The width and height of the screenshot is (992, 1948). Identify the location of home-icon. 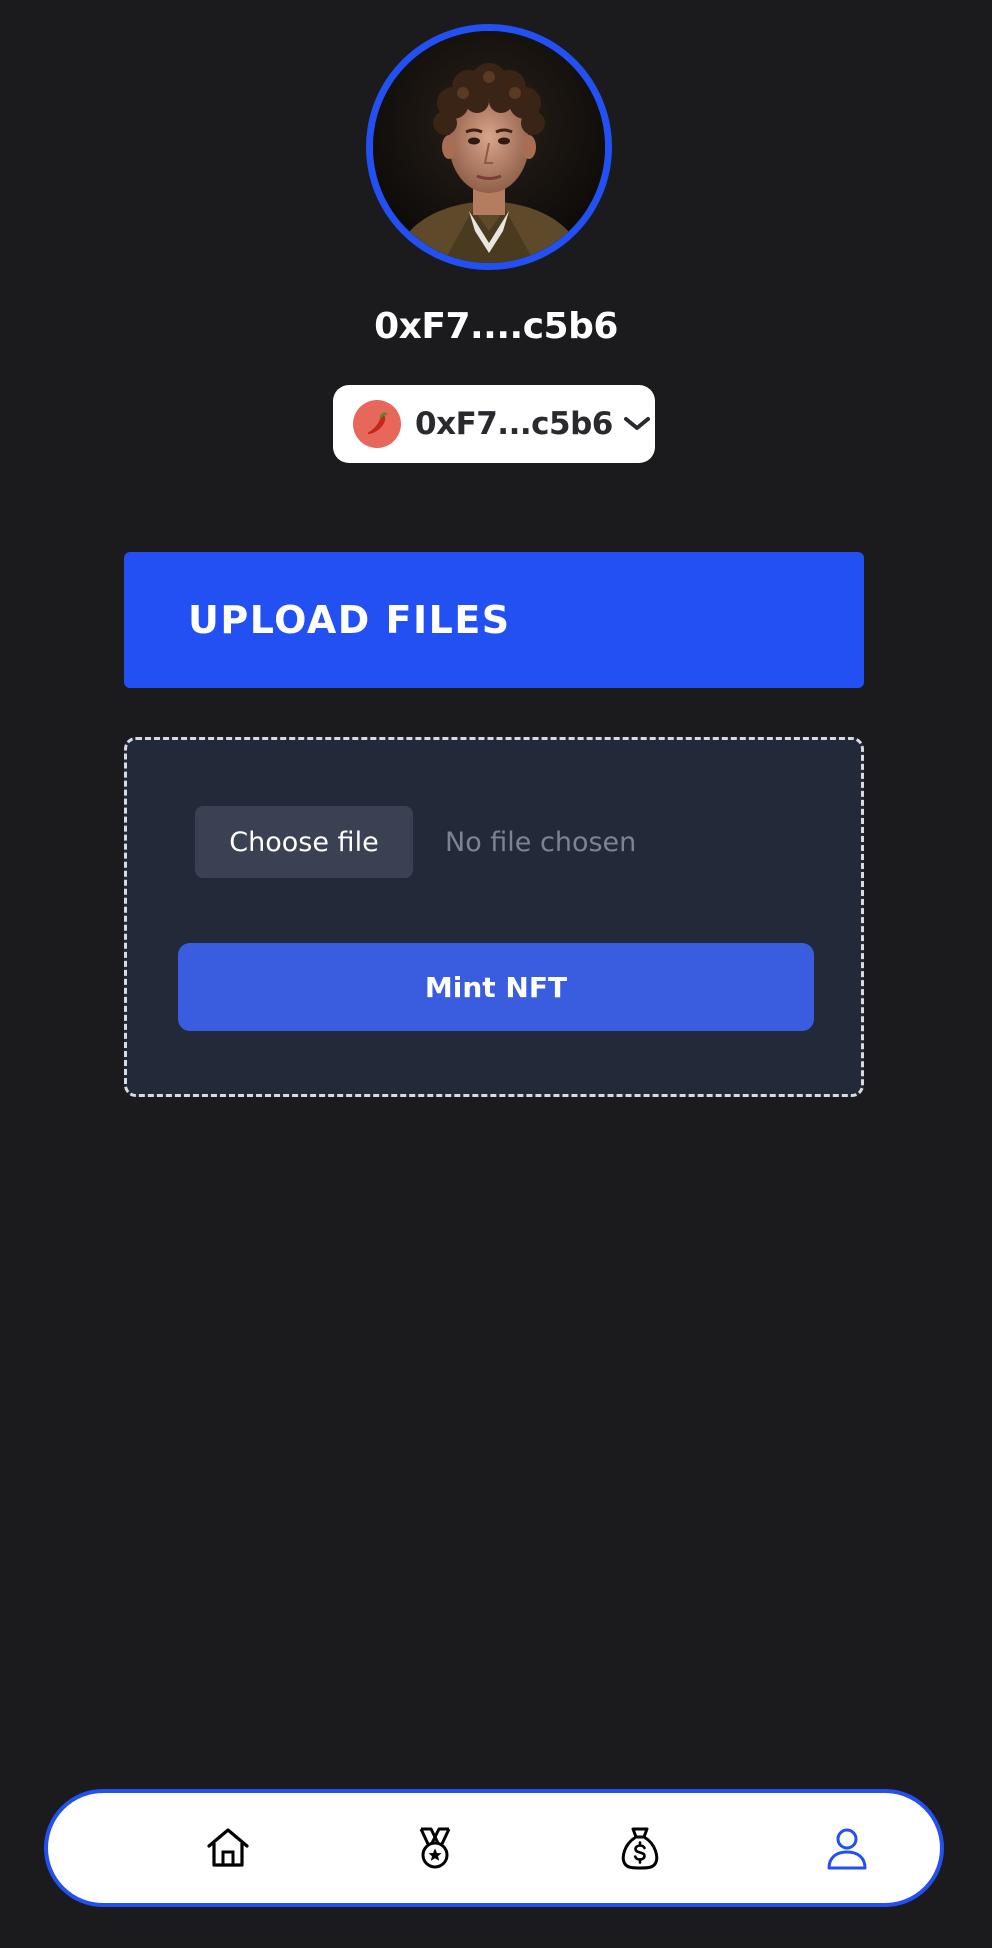
(228, 1847).